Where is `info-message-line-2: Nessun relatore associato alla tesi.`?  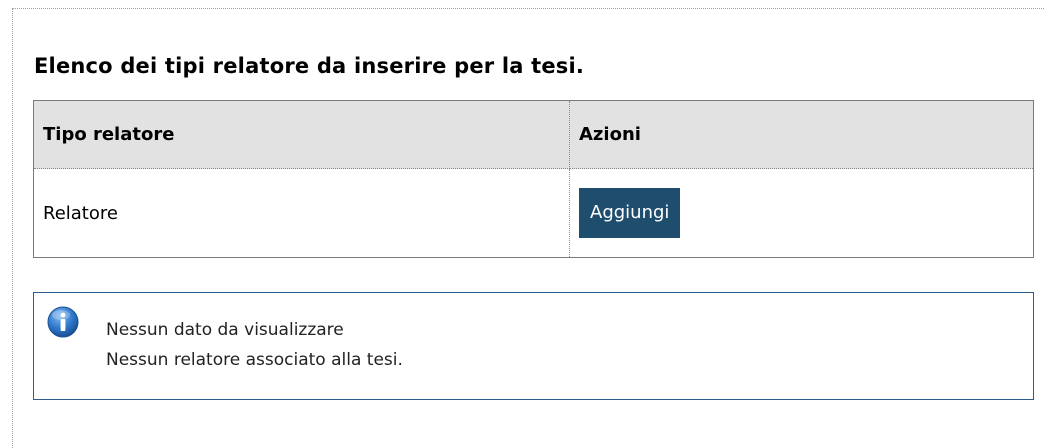
info-message-line-2: Nessun relatore associato alla tesi. is located at coordinates (254, 360).